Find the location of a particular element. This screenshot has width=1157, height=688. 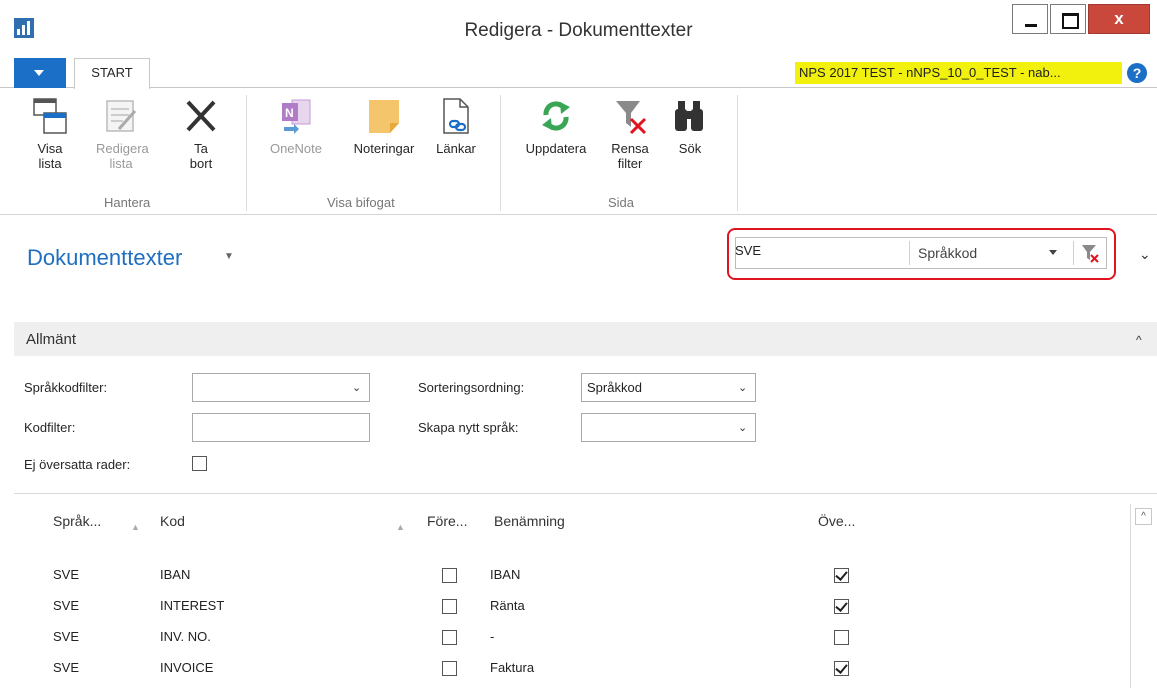

close-button: x is located at coordinates (1119, 19).